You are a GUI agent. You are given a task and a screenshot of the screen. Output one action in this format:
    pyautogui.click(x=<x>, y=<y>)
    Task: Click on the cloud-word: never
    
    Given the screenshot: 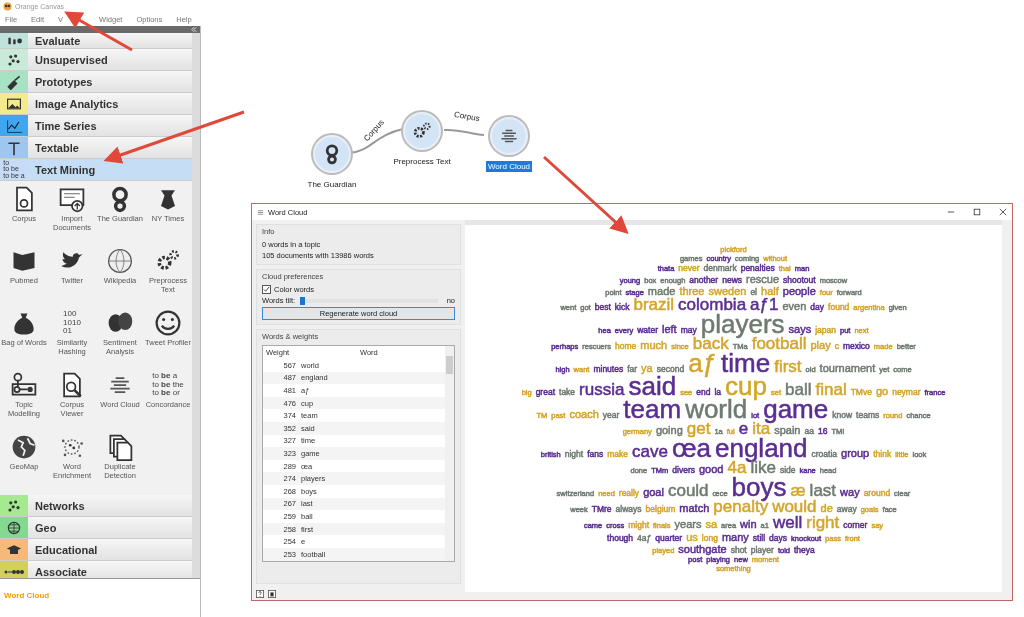 What is the action you would take?
    pyautogui.click(x=689, y=267)
    